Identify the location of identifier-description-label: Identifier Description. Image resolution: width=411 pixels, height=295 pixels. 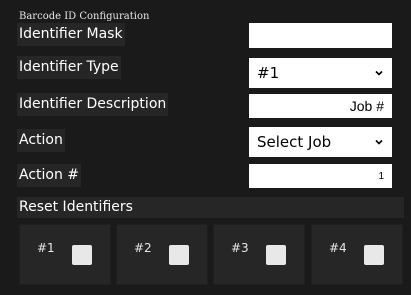
(93, 104).